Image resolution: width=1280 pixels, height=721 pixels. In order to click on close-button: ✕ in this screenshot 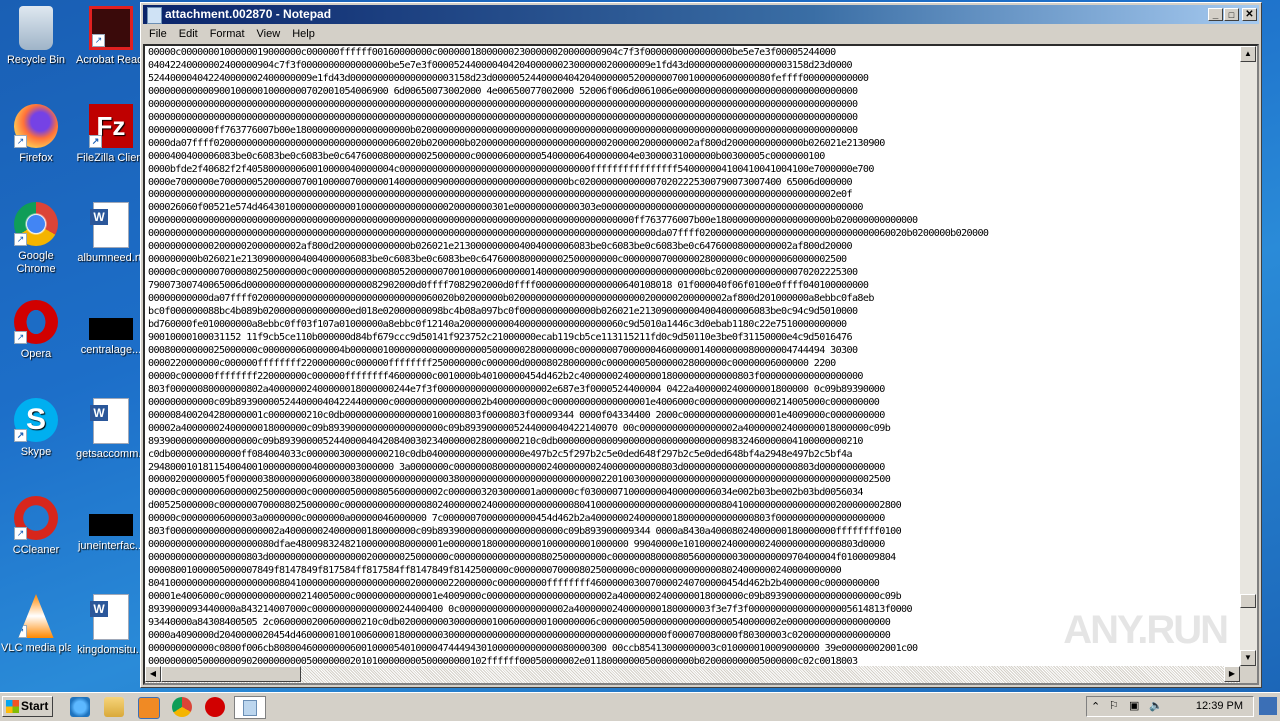, I will do `click(1249, 14)`.